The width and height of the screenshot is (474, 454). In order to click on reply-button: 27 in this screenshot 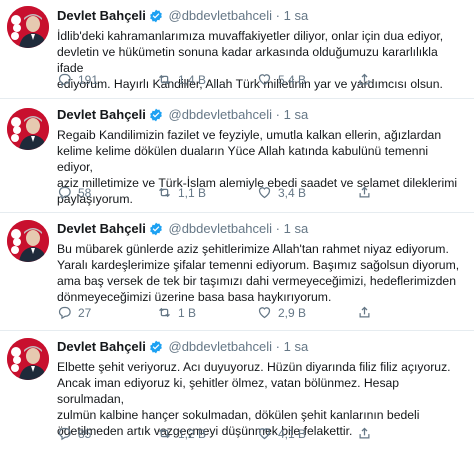, I will do `click(74, 312)`.